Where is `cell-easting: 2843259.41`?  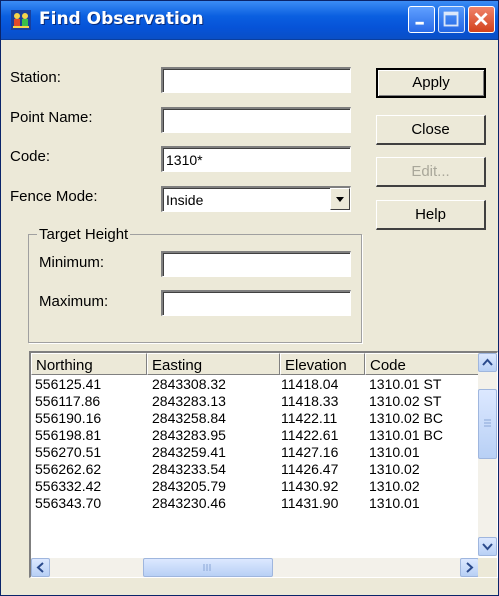
cell-easting: 2843259.41 is located at coordinates (189, 452).